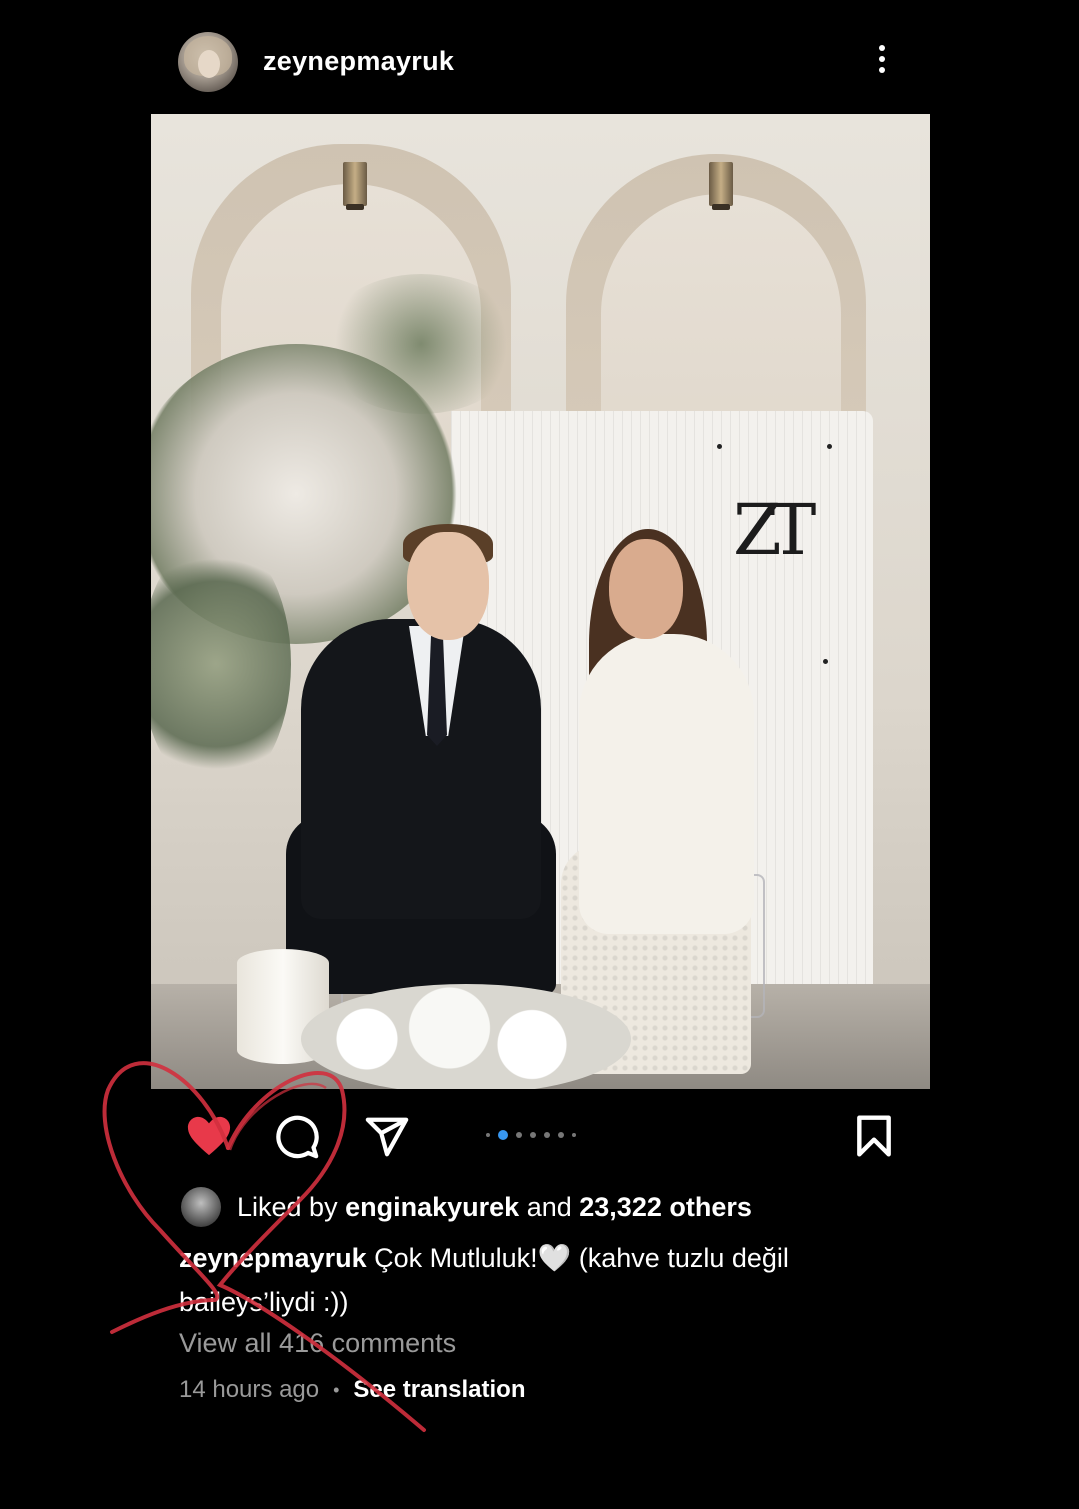 This screenshot has width=1079, height=1509. I want to click on bookmark-icon, so click(874, 1136).